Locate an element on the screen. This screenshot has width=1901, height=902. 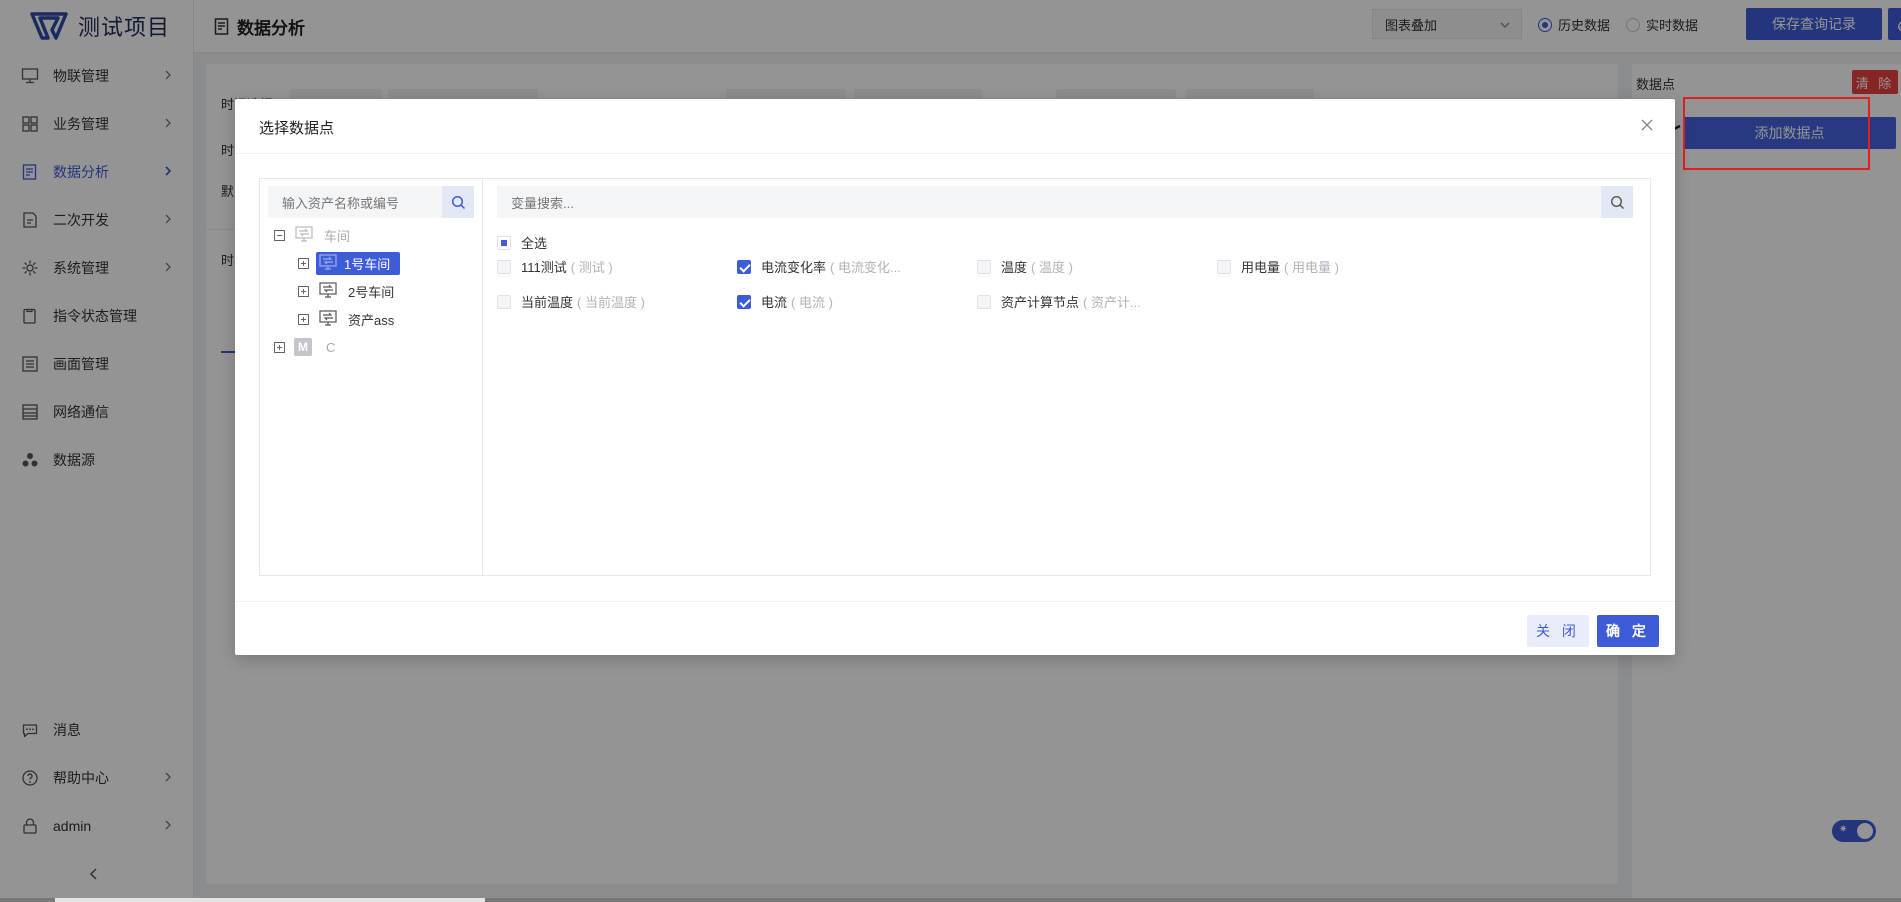
close-icon is located at coordinates (1647, 125).